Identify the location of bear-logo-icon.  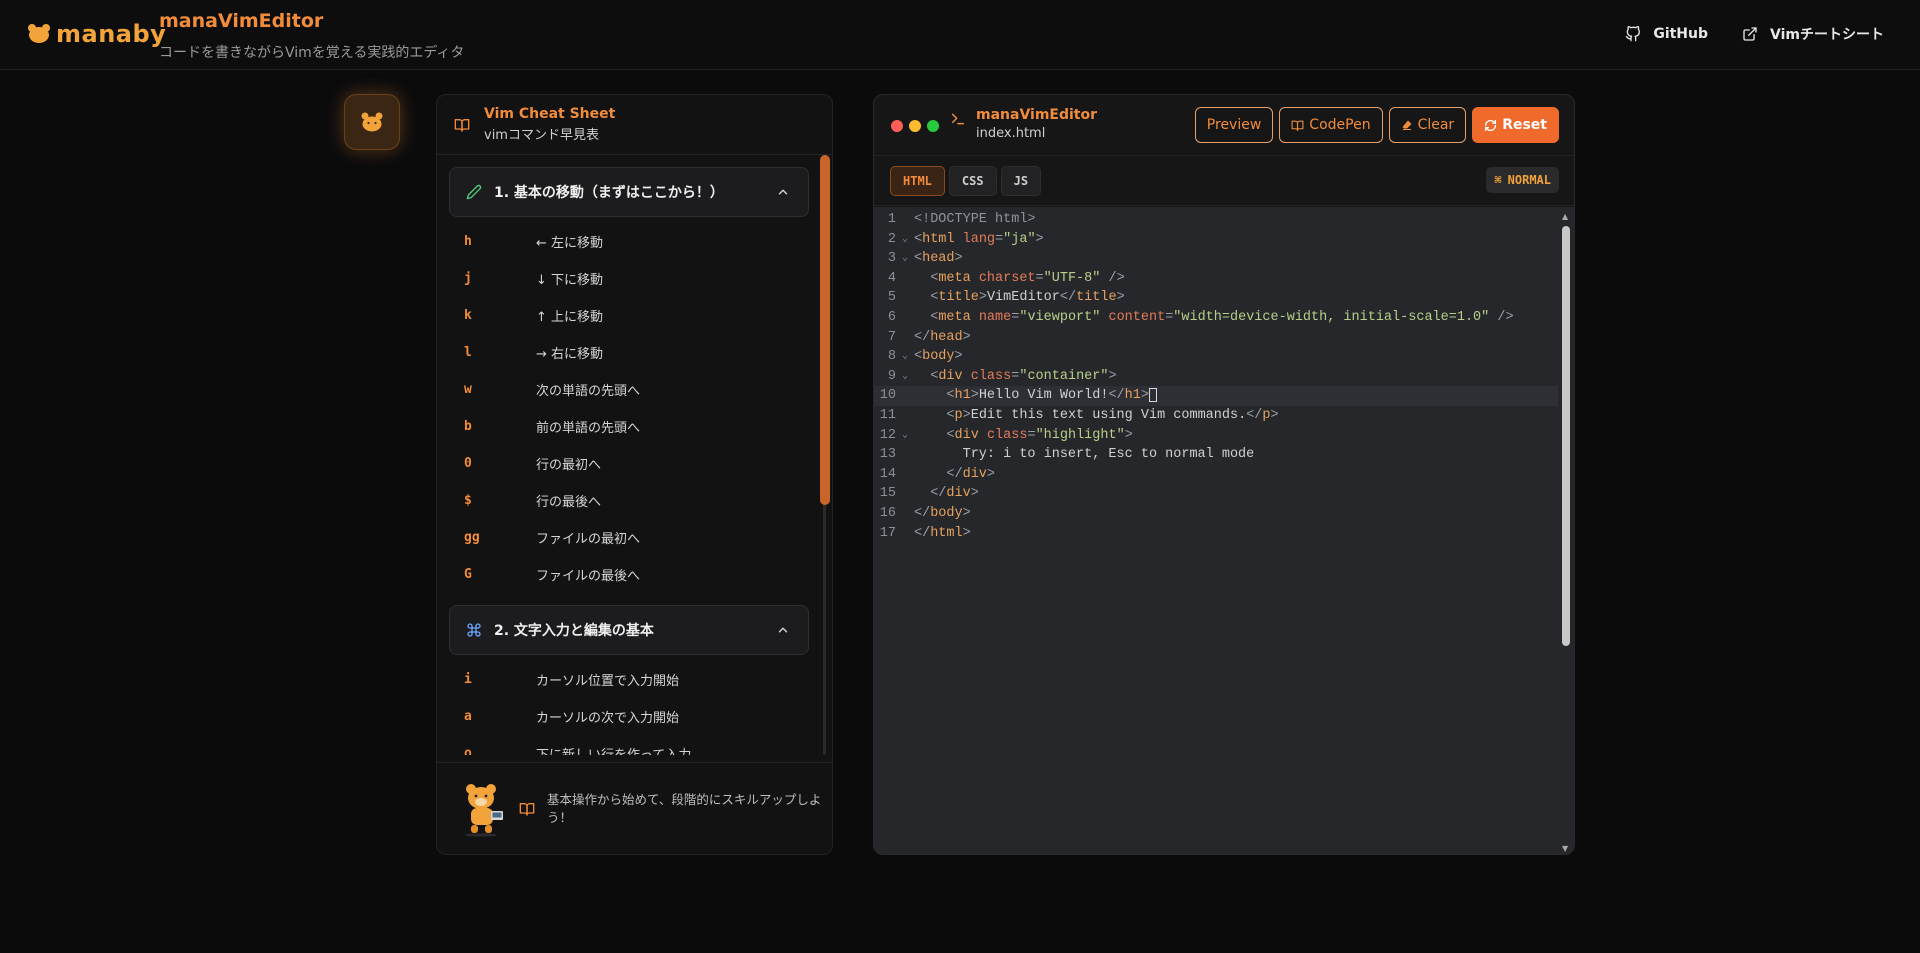
(39, 34).